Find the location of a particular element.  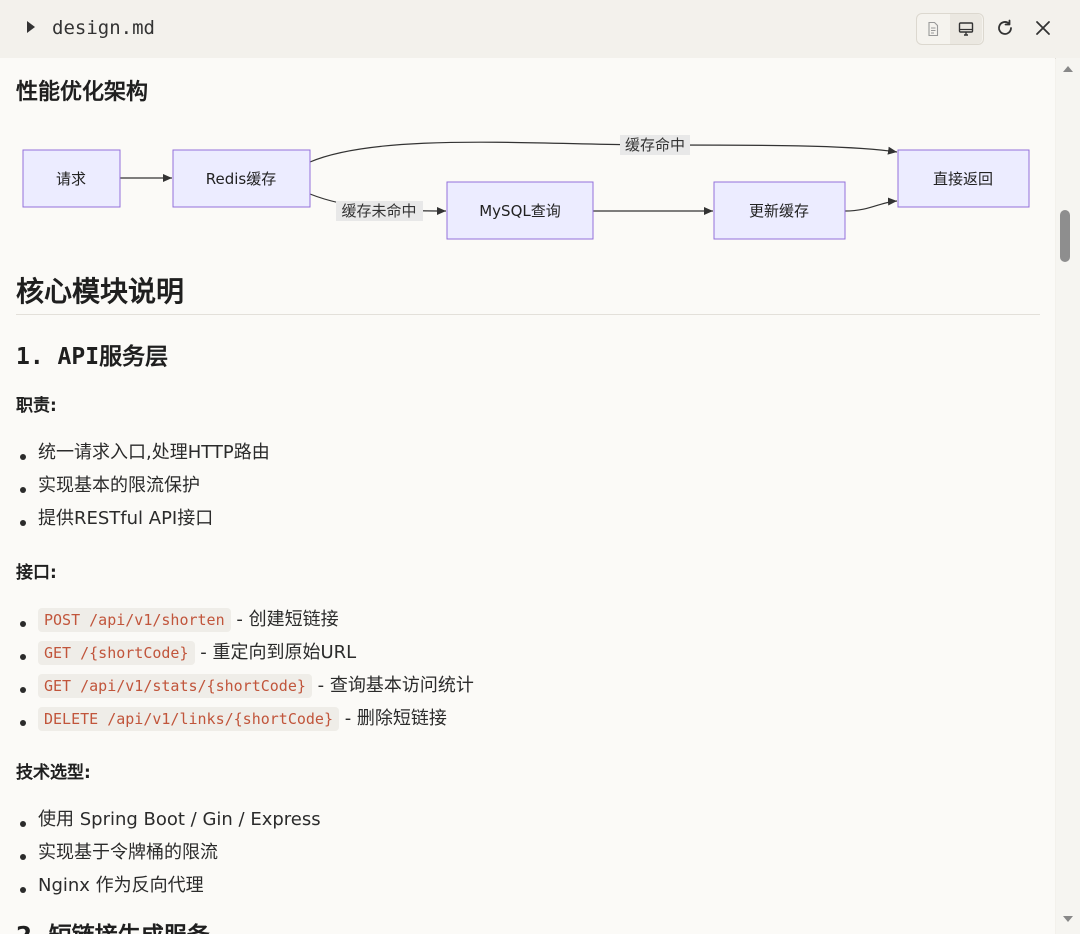

endpoint-code: POST /api/v1/shorten is located at coordinates (134, 620).